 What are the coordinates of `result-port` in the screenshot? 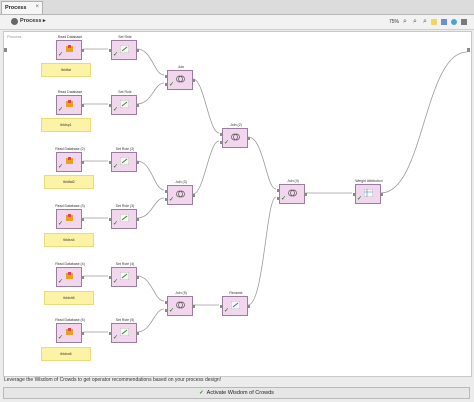 It's located at (468, 50).